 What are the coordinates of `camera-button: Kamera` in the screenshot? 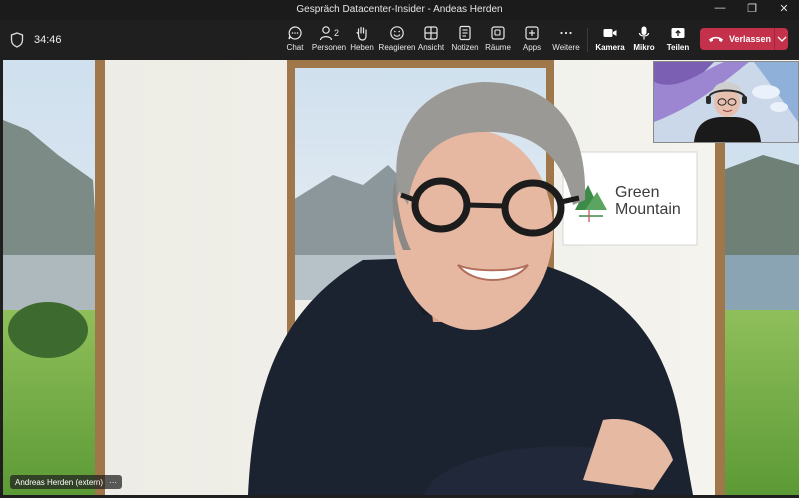 It's located at (610, 40).